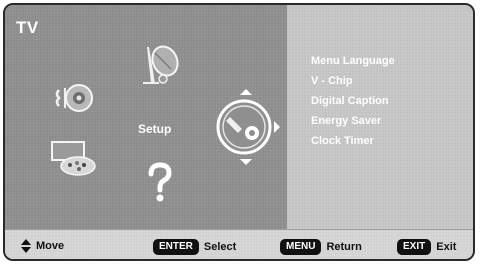  What do you see at coordinates (27, 27) in the screenshot?
I see `menu-title: TV` at bounding box center [27, 27].